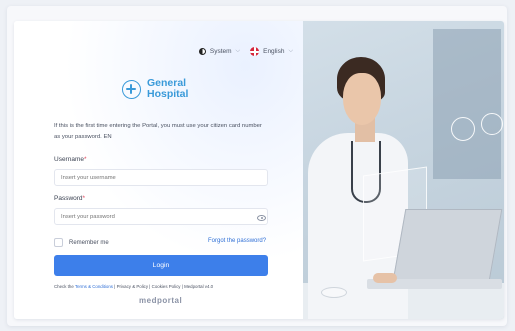 The width and height of the screenshot is (515, 331). Describe the element at coordinates (202, 51) in the screenshot. I see `theme-icon` at that location.